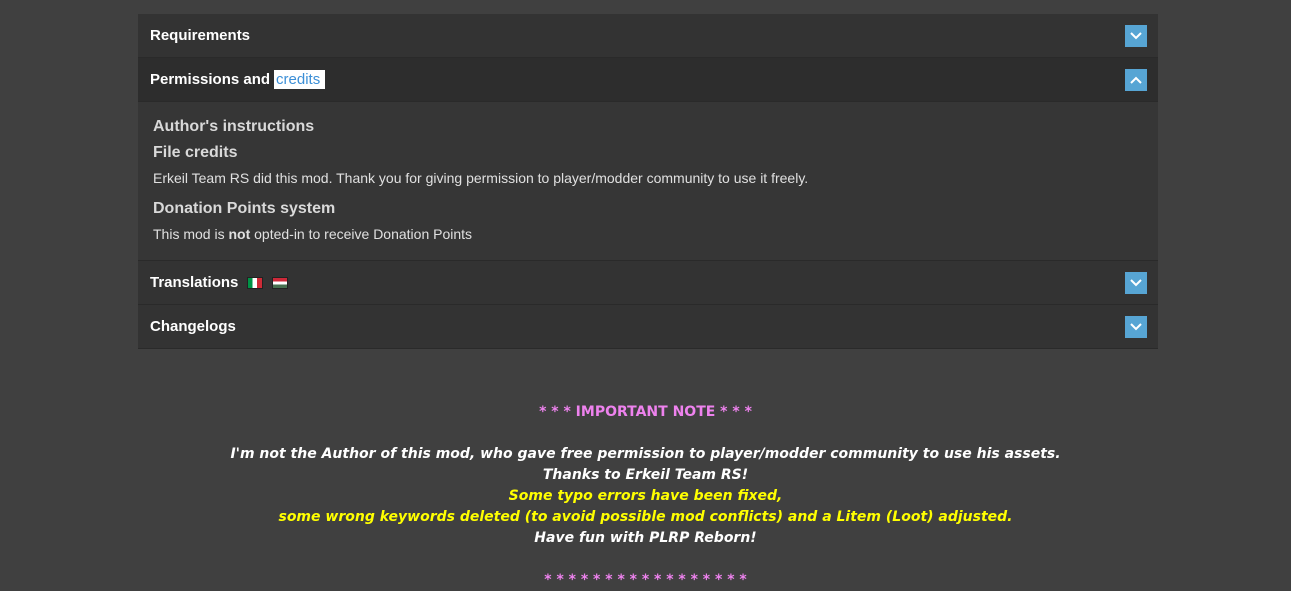  I want to click on file-credits-heading: File credits, so click(195, 152).